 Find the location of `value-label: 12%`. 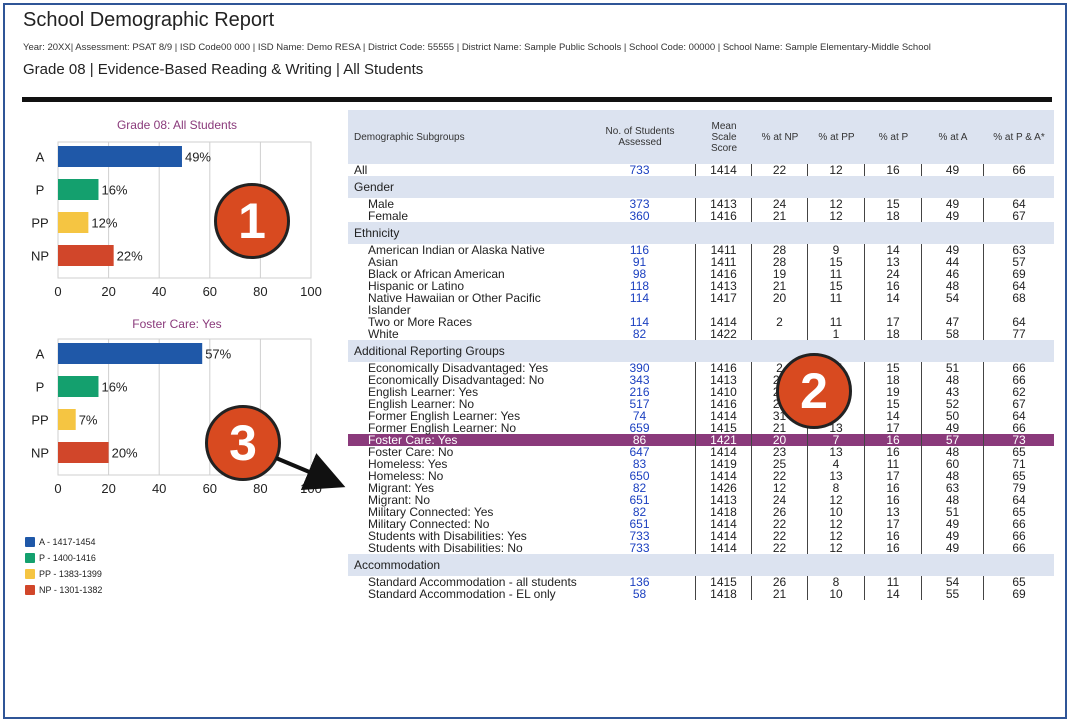

value-label: 12% is located at coordinates (104, 223).